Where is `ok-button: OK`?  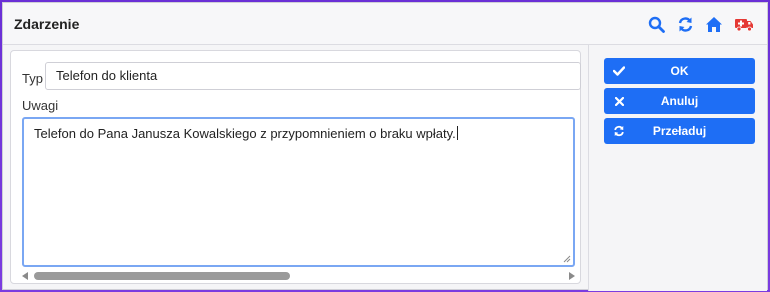 ok-button: OK is located at coordinates (679, 71).